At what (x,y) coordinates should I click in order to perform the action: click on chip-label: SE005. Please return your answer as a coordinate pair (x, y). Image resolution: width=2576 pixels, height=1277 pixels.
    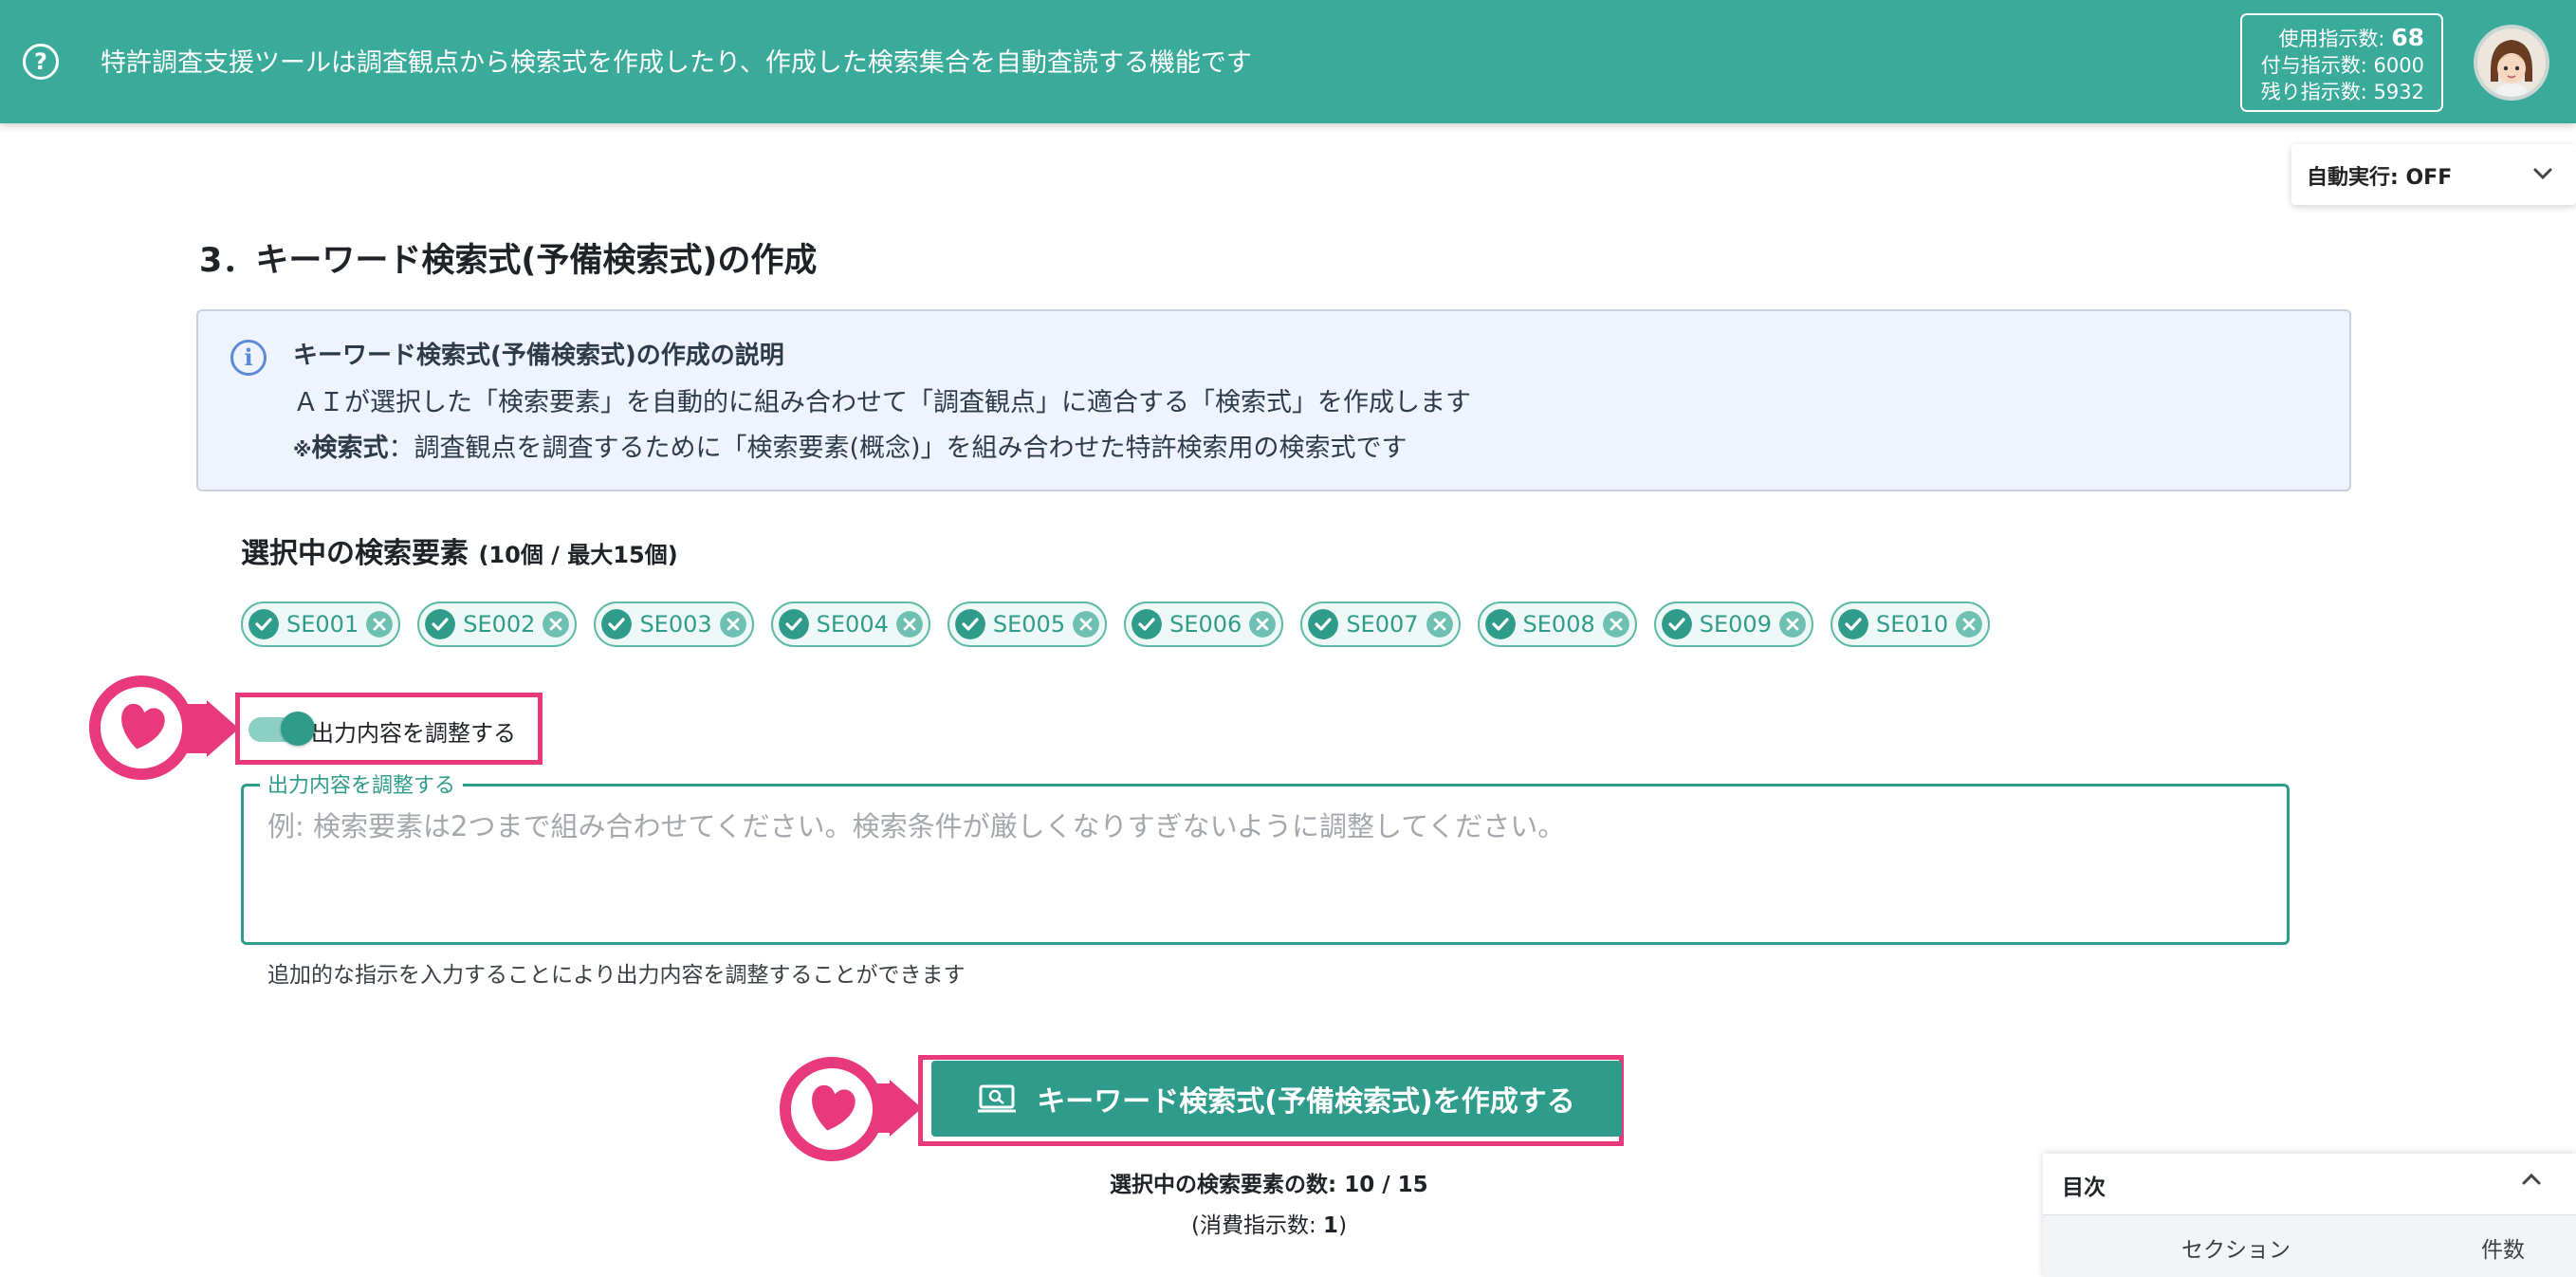
    Looking at the image, I should click on (1029, 624).